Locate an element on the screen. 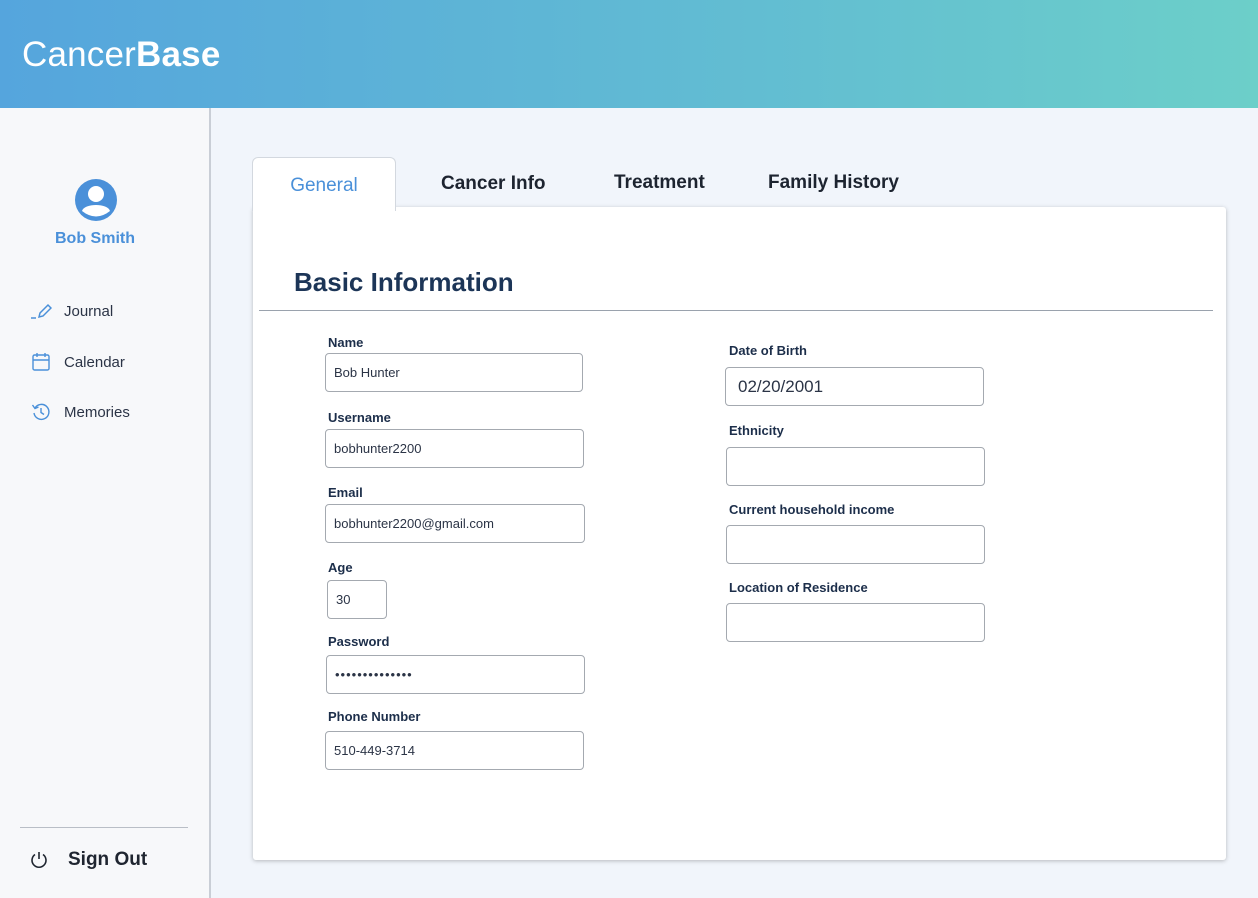 This screenshot has height=898, width=1258. username-label: Username is located at coordinates (359, 417).